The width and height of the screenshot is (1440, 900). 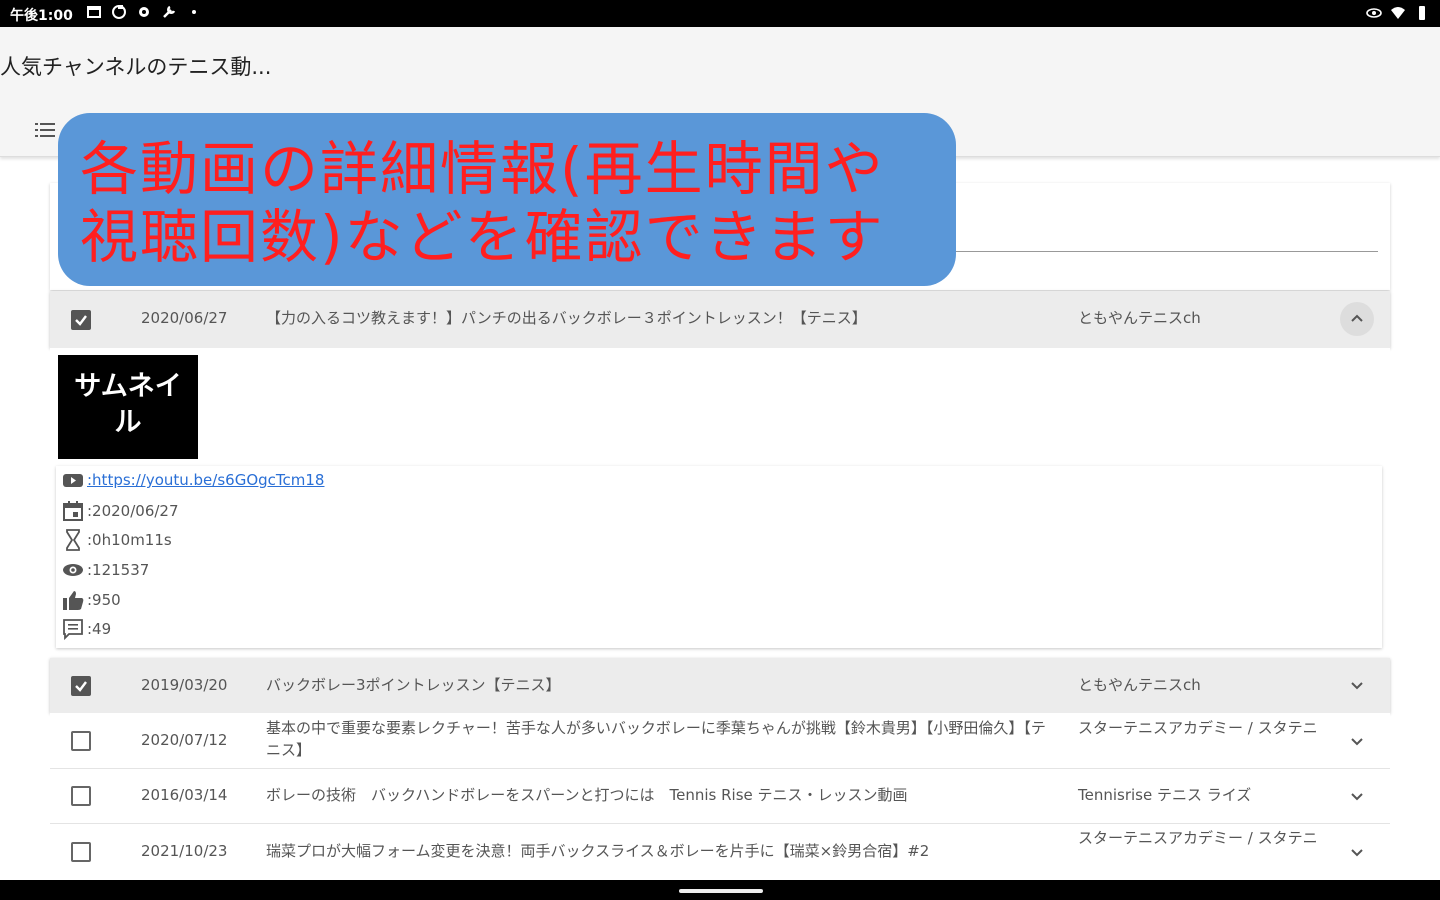 I want to click on calendar-icon, so click(x=73, y=511).